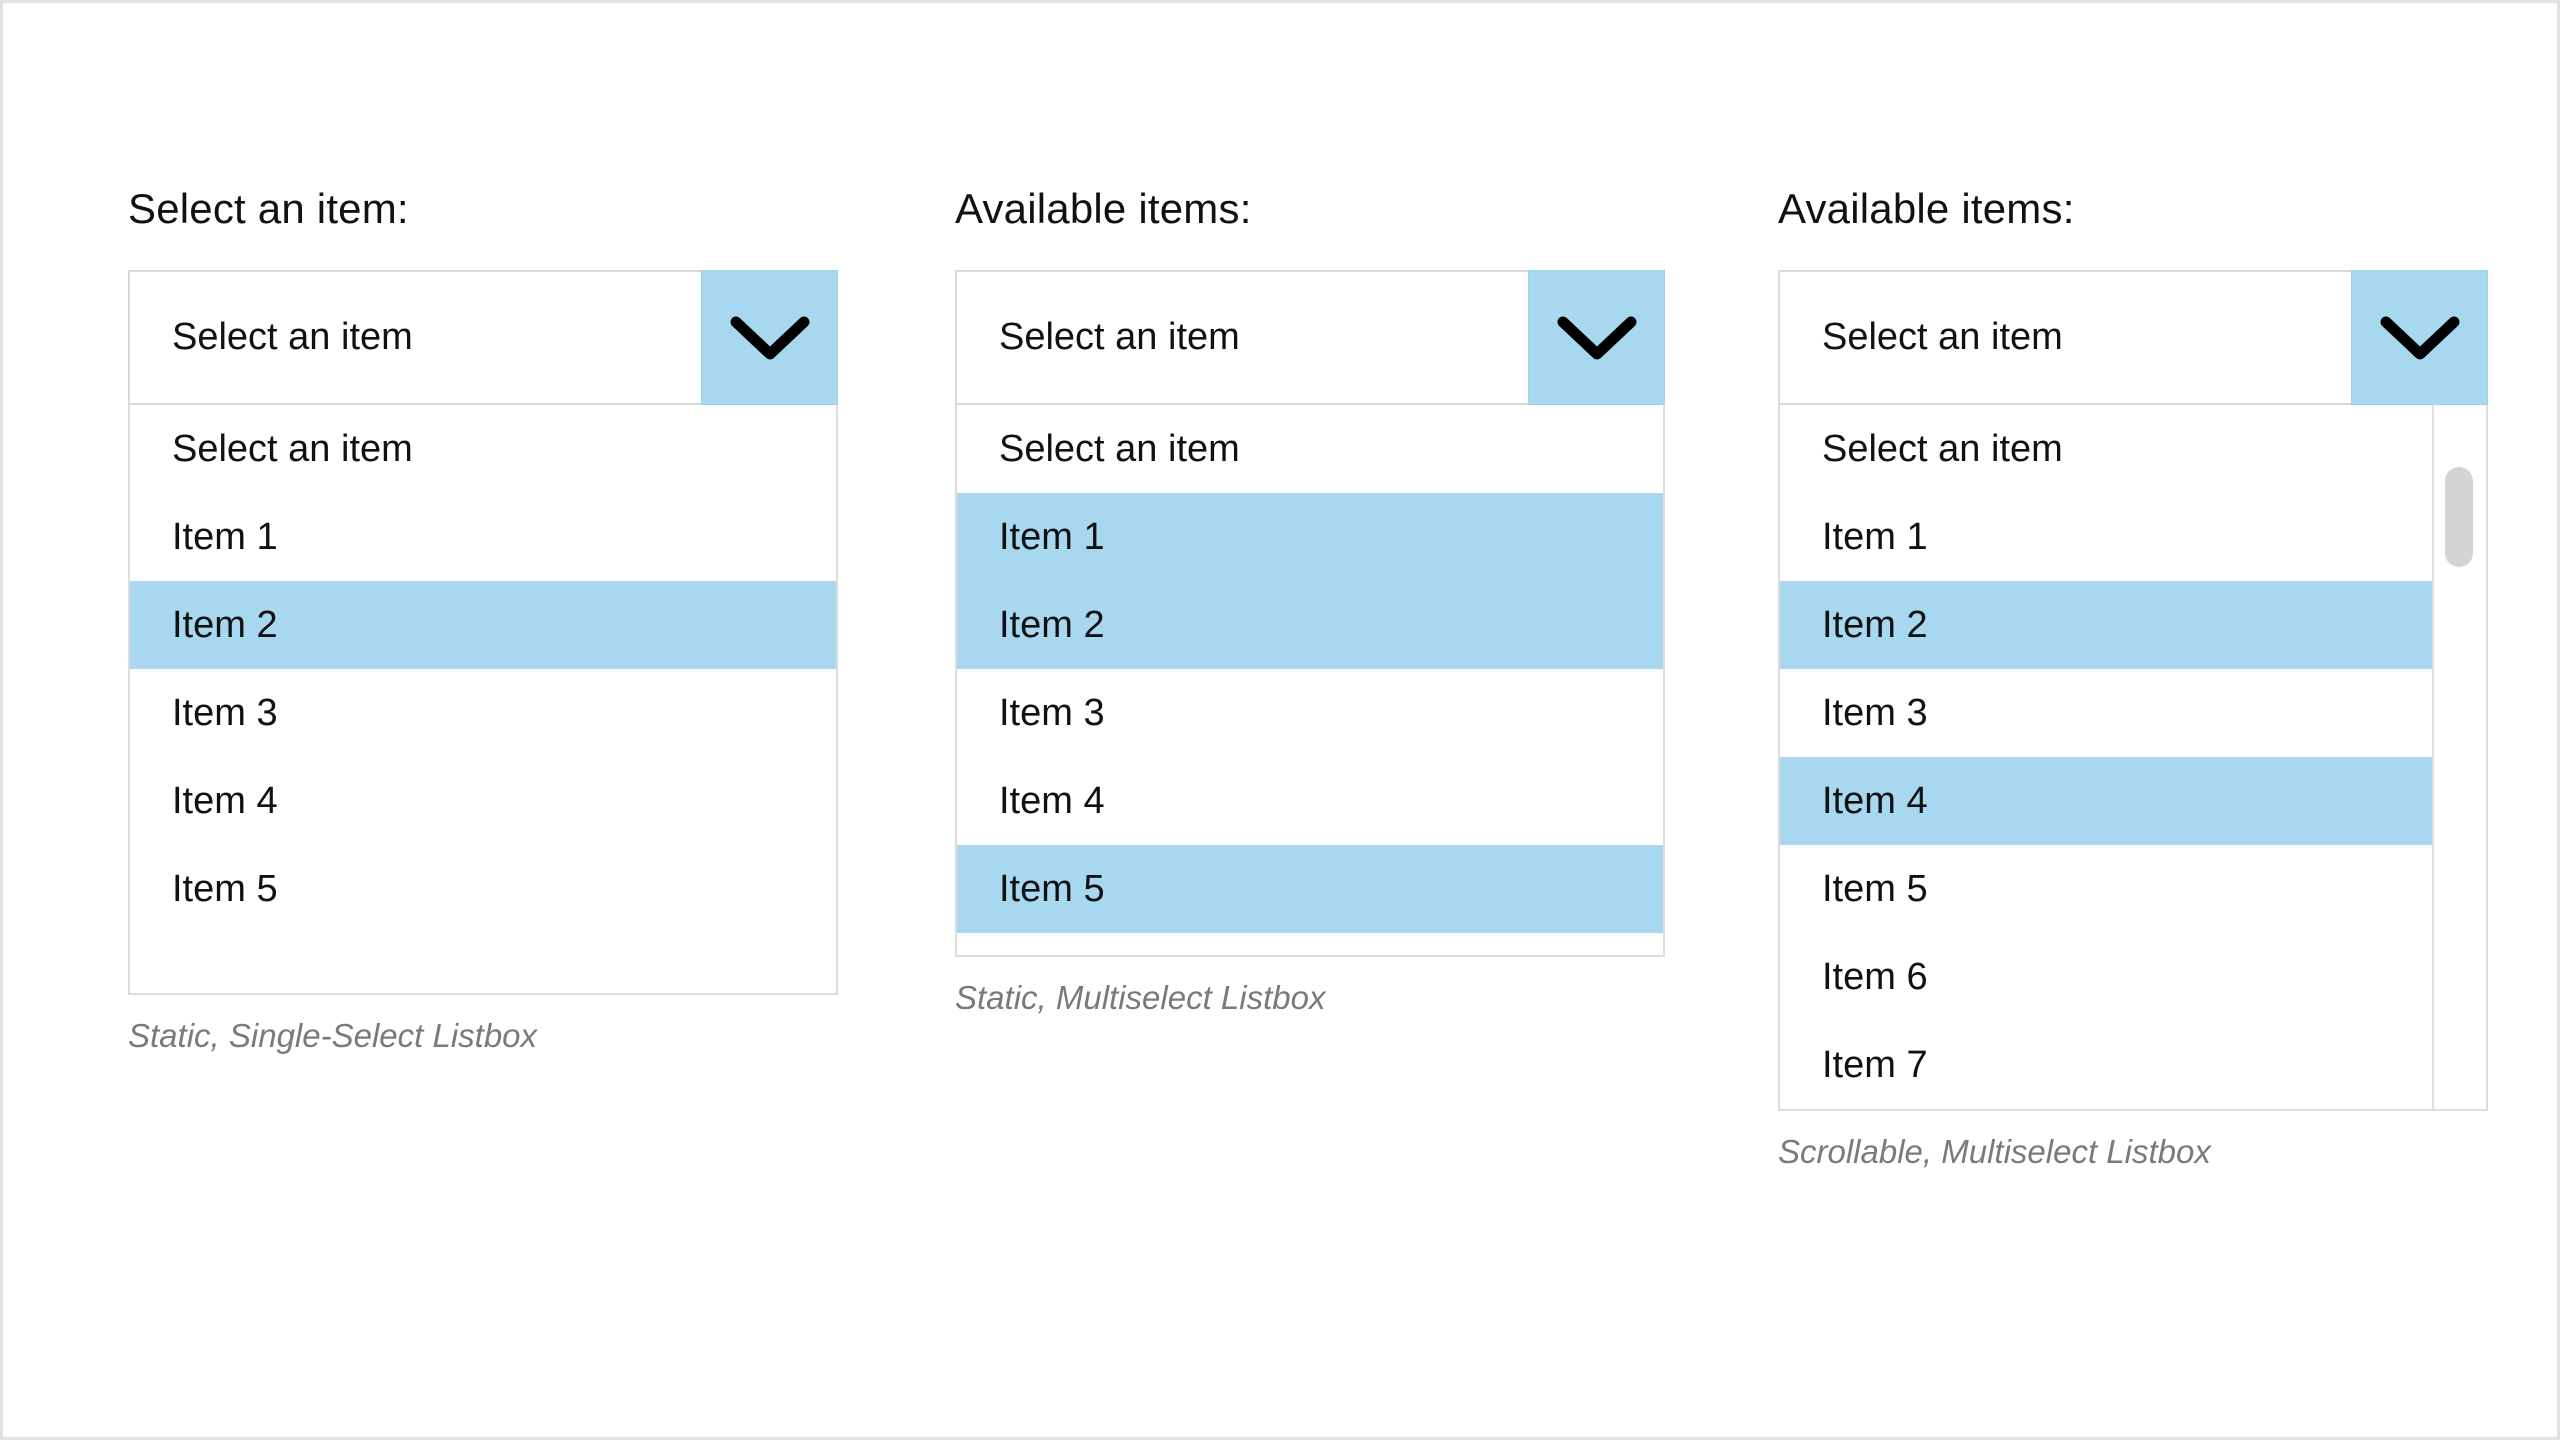 The height and width of the screenshot is (1440, 2560). What do you see at coordinates (2459, 757) in the screenshot?
I see `scrollbar-track` at bounding box center [2459, 757].